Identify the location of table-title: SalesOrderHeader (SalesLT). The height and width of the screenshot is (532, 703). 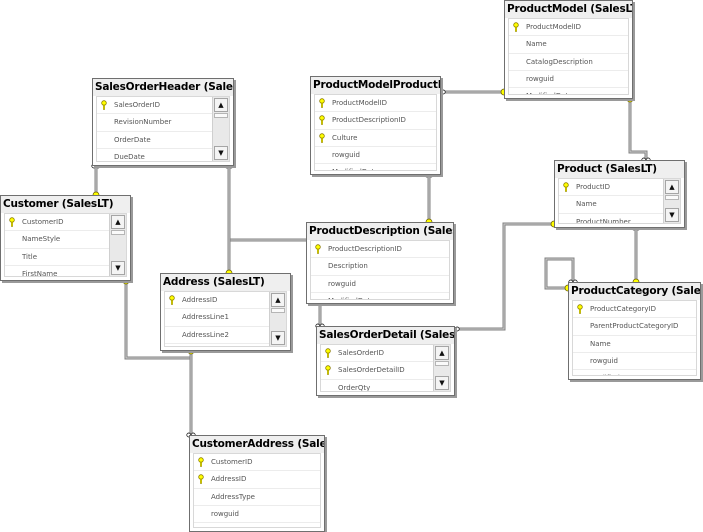
(163, 87).